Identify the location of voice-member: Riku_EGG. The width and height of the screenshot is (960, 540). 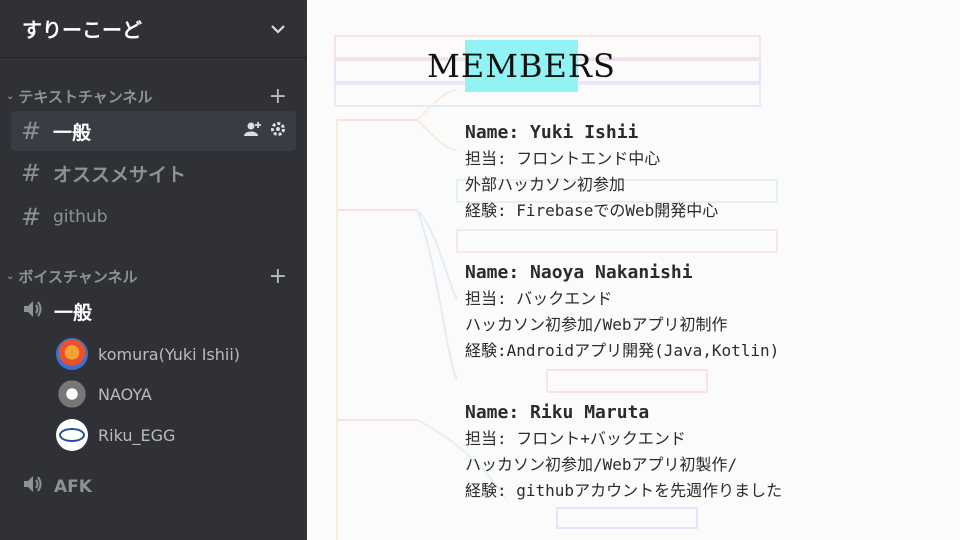
(115, 435).